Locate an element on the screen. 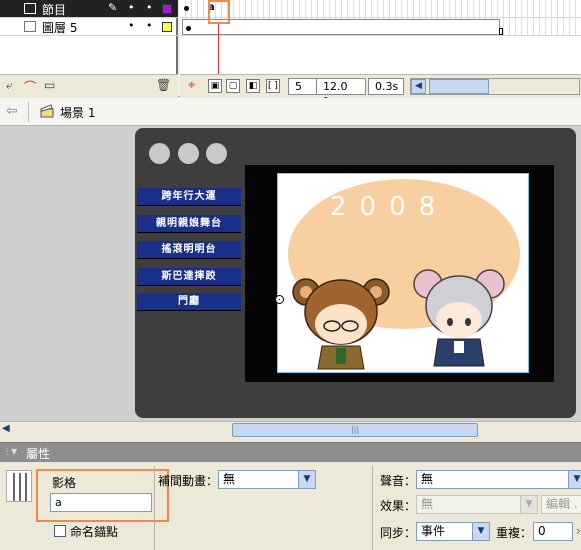 The image size is (581, 550). delete-layer-icon: 🗑 is located at coordinates (163, 85).